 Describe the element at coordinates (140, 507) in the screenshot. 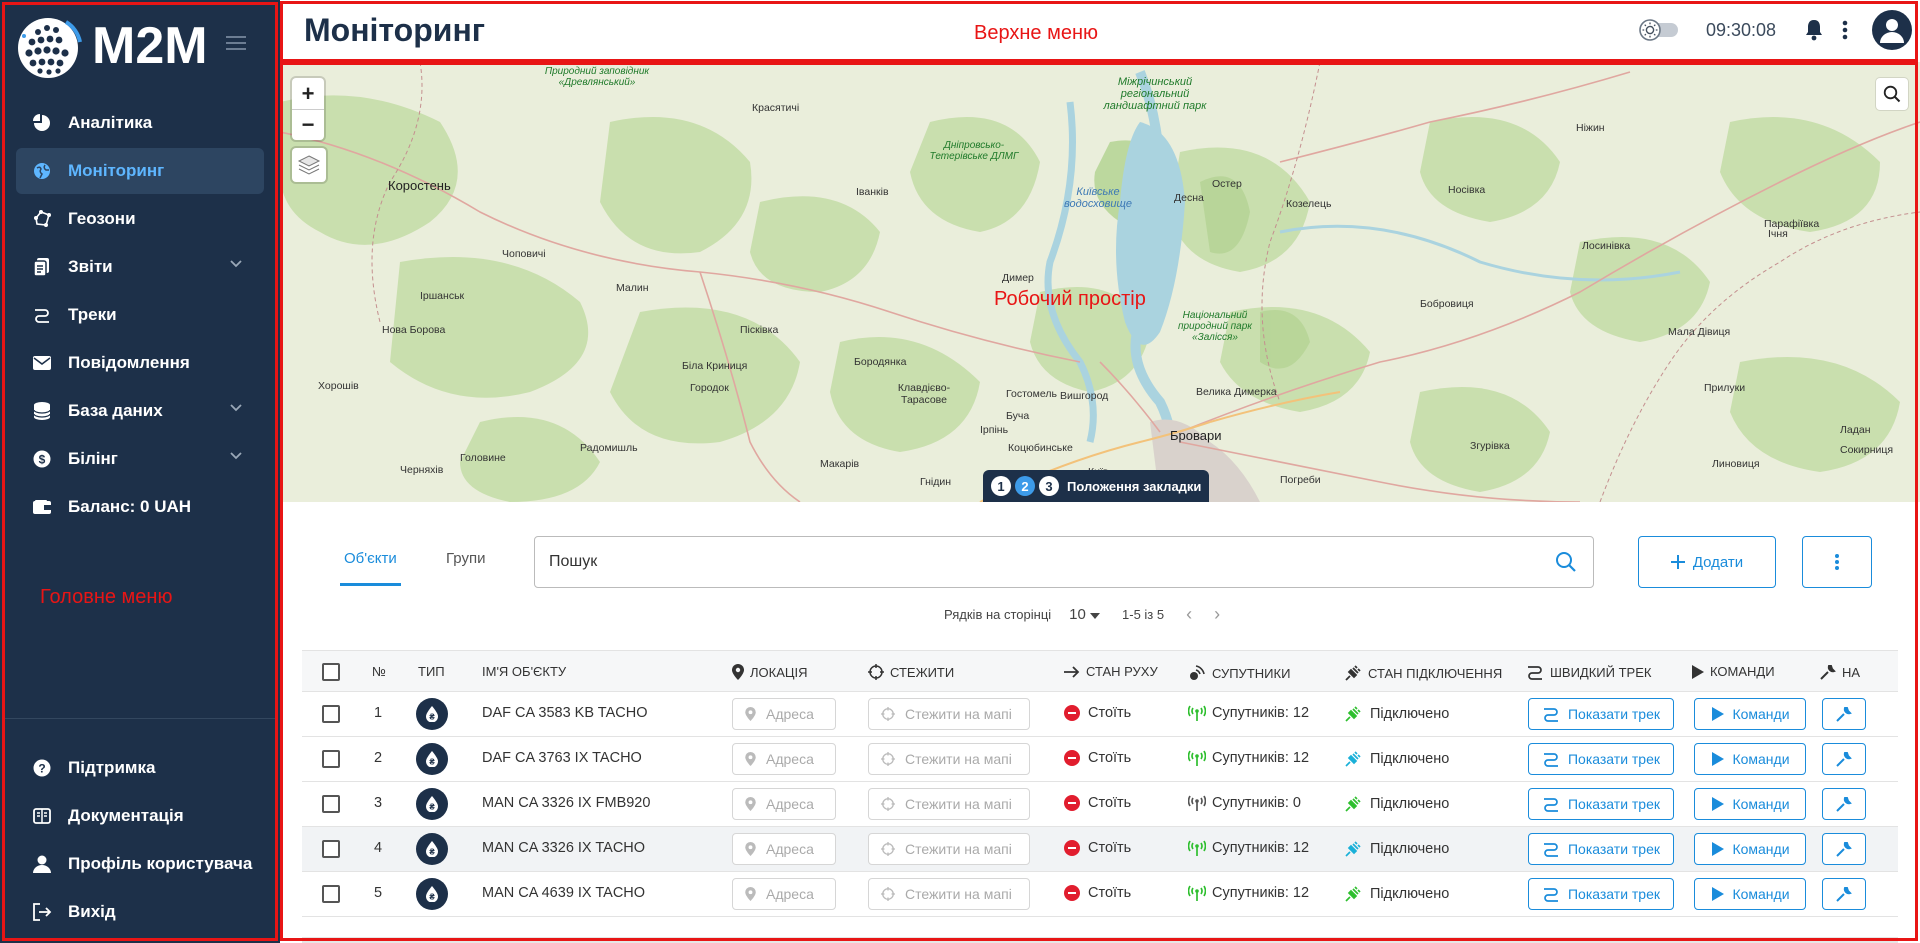

I see `nav-item-balance: Баланс: 0 UAH` at that location.